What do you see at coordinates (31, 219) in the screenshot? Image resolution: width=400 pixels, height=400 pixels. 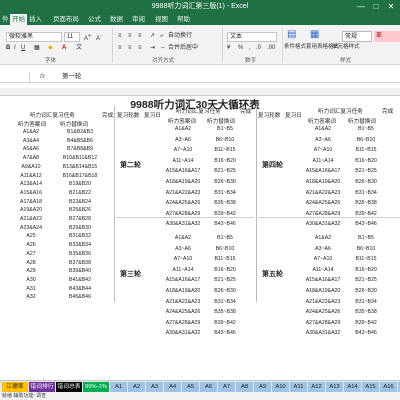 I see `left-answer-cell: A21&A22` at bounding box center [31, 219].